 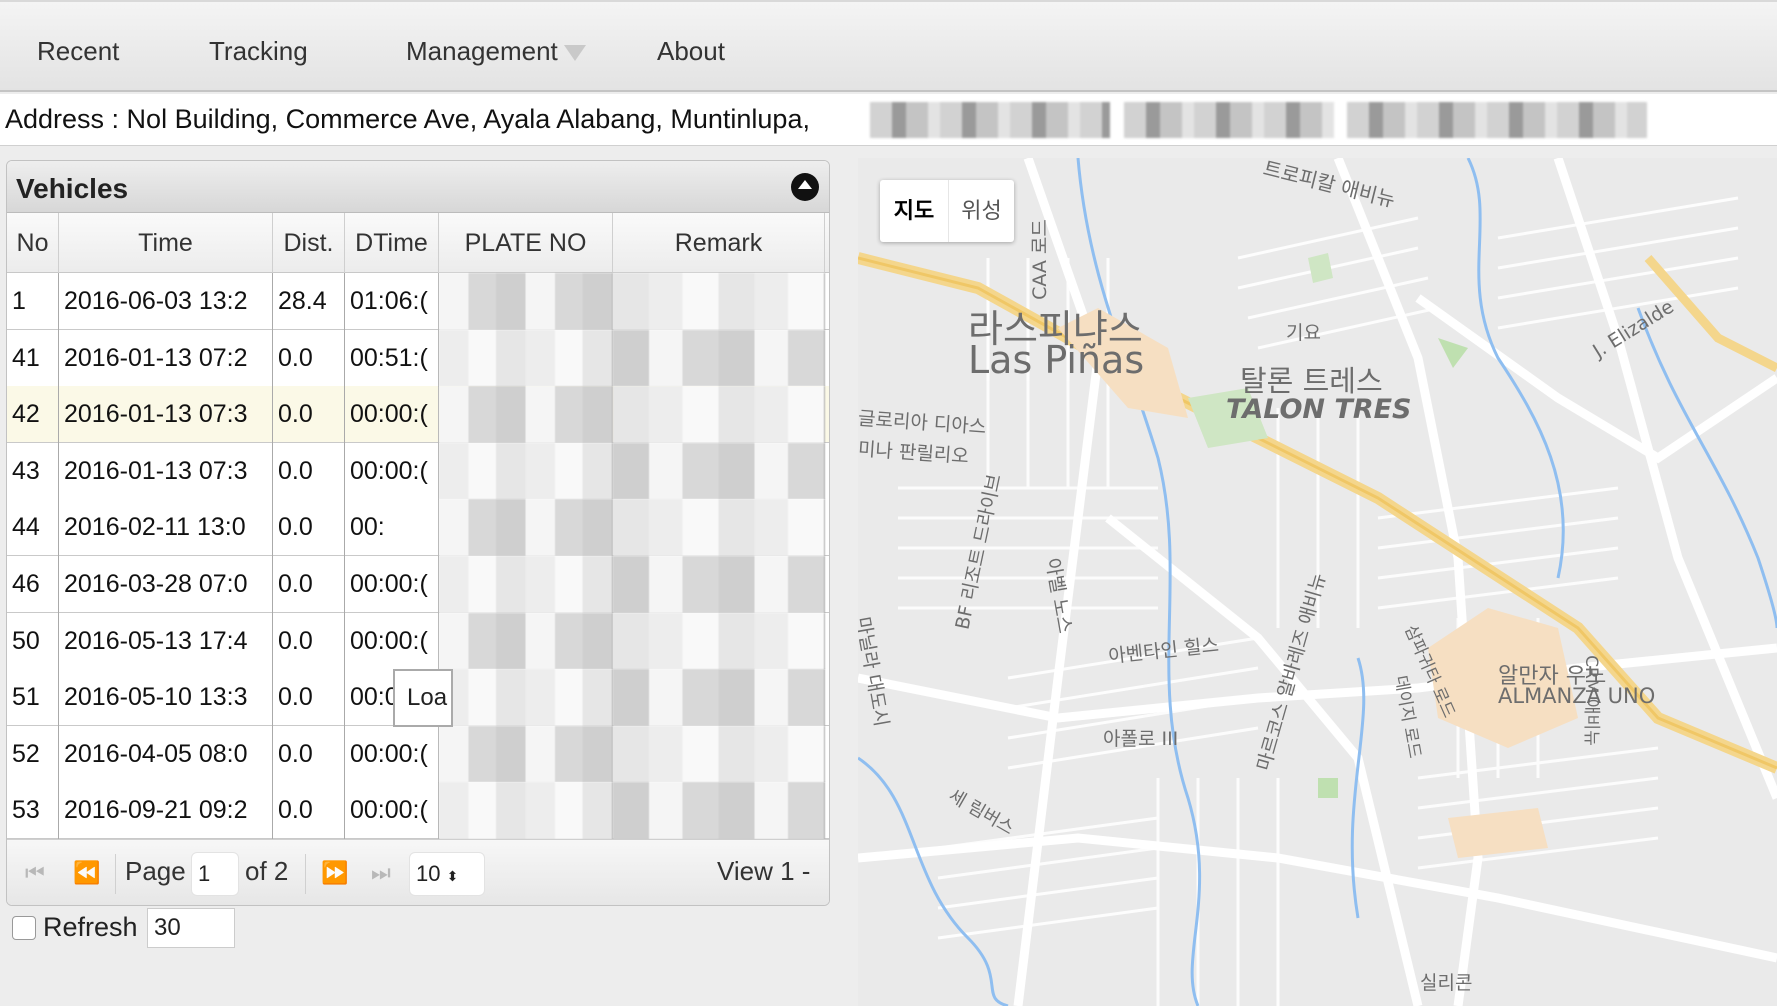 What do you see at coordinates (309, 243) in the screenshot?
I see `column-header-dist: Dist.` at bounding box center [309, 243].